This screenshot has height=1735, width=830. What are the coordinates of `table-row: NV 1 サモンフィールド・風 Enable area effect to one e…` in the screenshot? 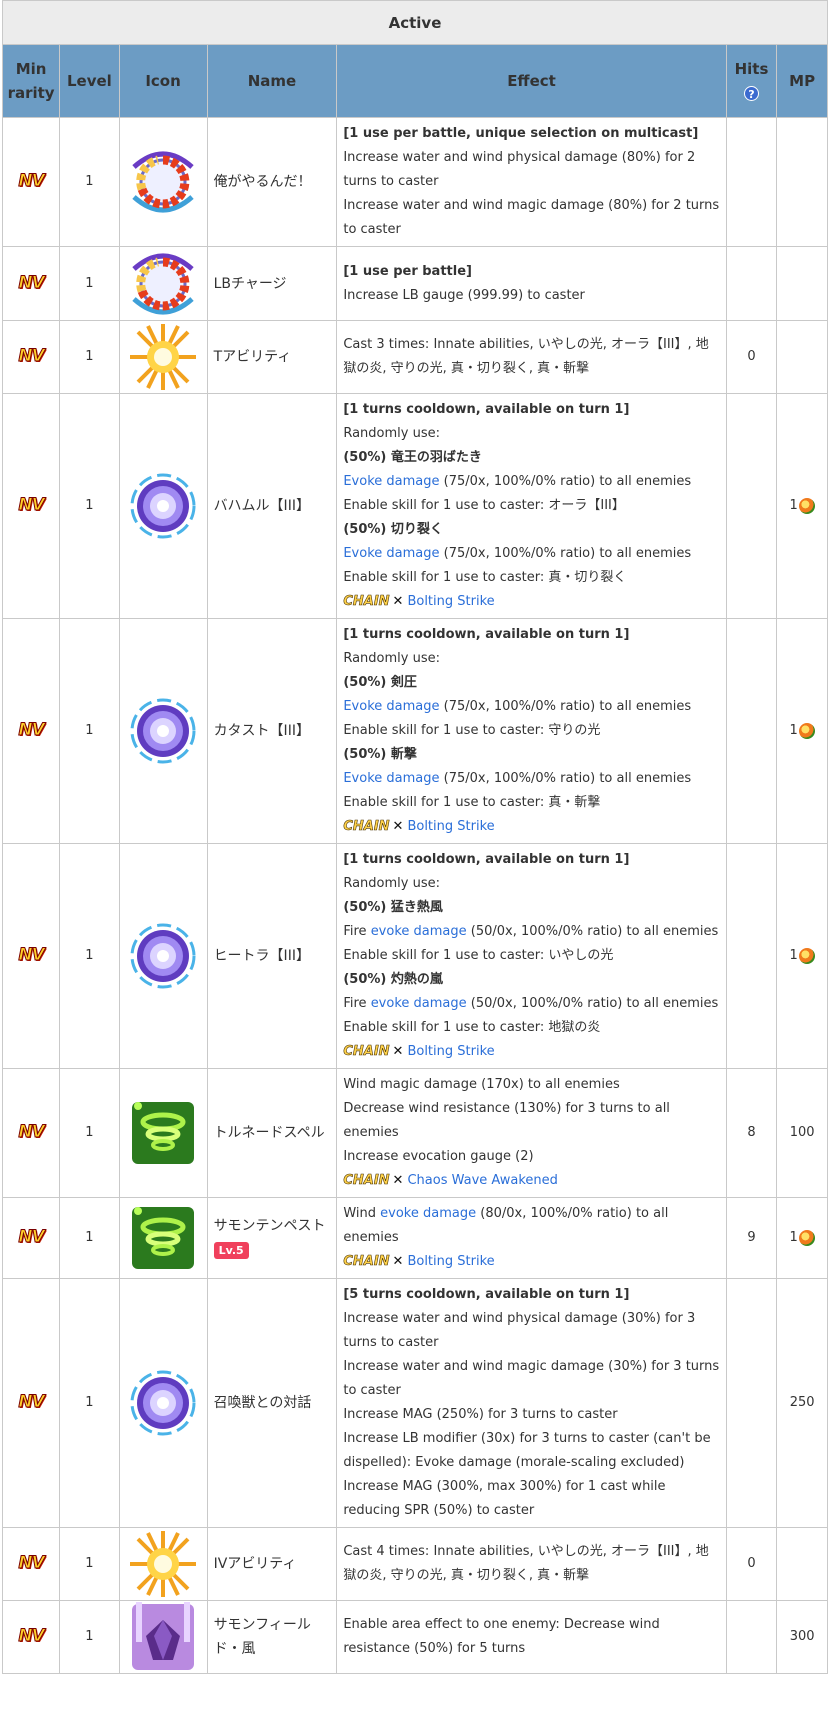 It's located at (414, 1637).